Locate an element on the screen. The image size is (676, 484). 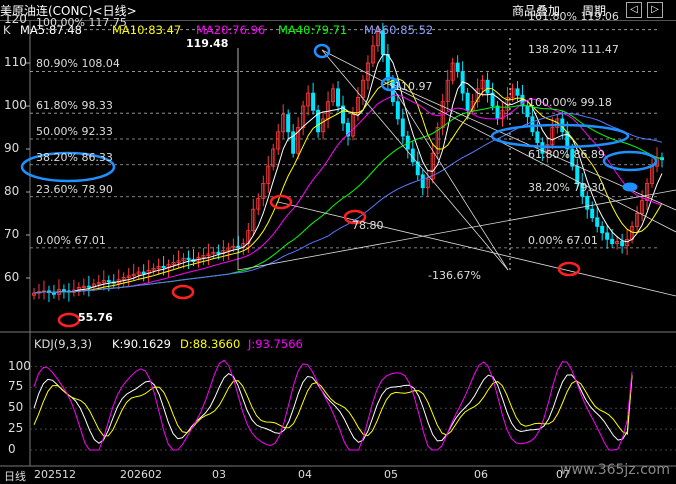
x-tick-label: 日线 is located at coordinates (15, 476).